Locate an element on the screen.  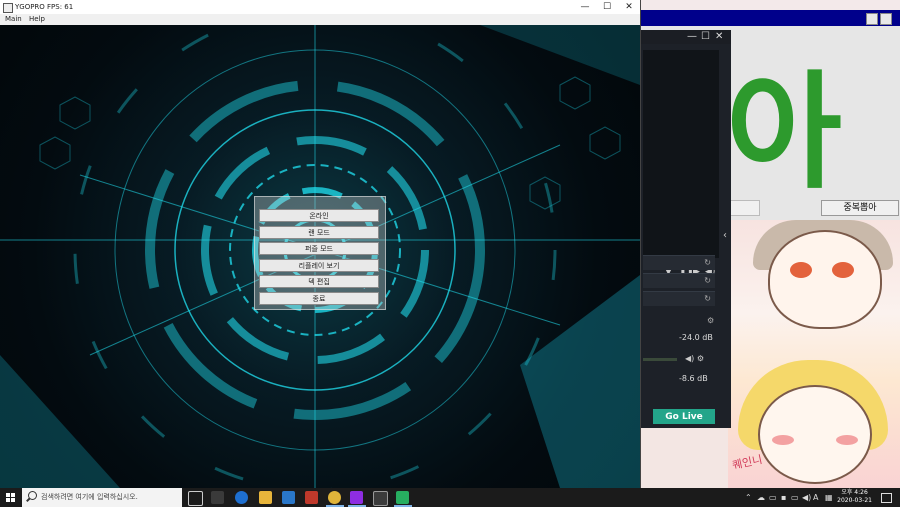
input-language: A is located at coordinates (815, 497).